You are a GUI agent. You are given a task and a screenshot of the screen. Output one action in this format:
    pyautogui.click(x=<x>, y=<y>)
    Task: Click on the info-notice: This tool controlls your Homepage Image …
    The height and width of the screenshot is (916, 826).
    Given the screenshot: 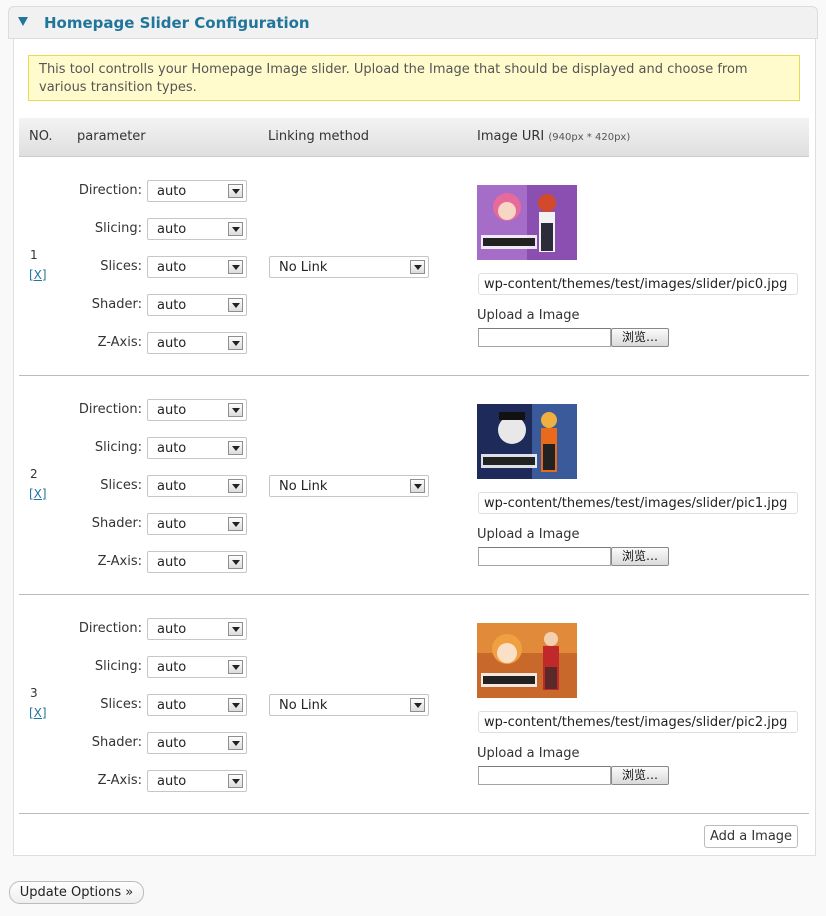 What is the action you would take?
    pyautogui.click(x=414, y=78)
    